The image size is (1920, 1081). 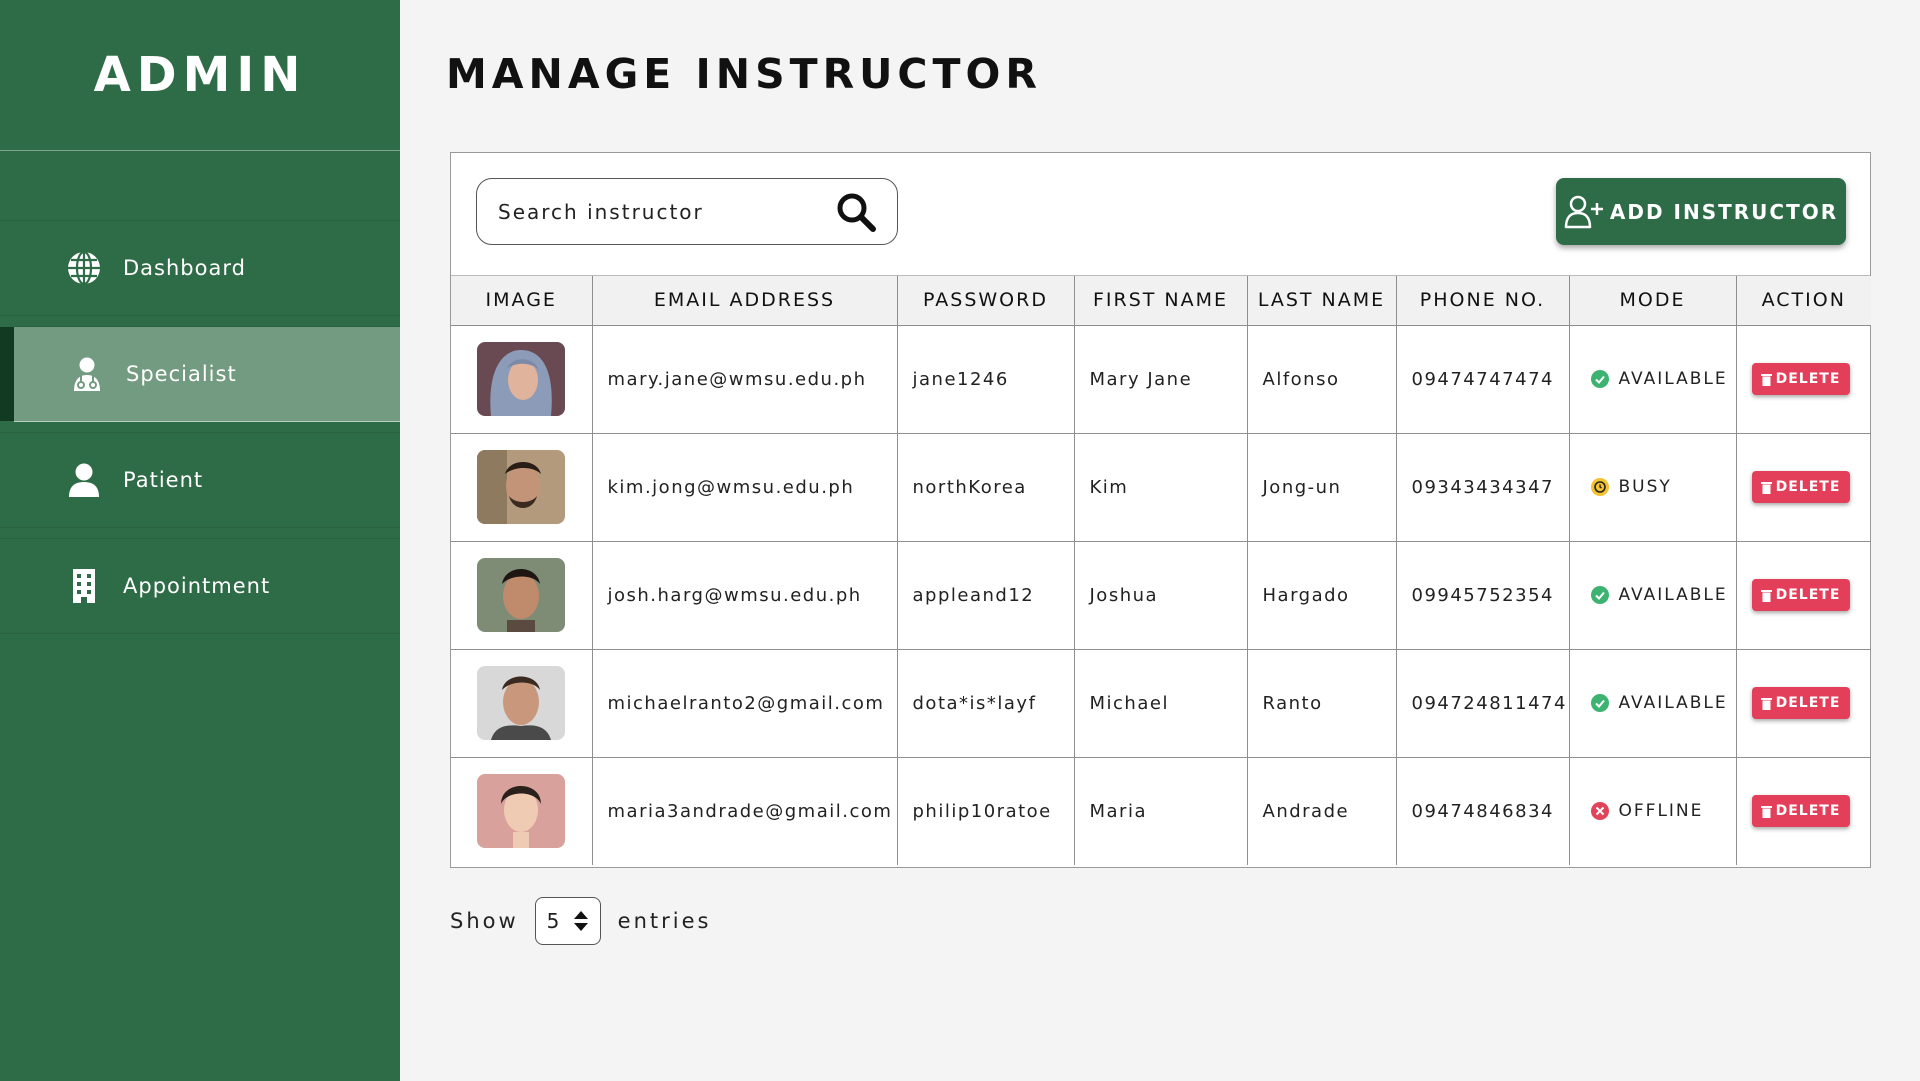 I want to click on status-badge: OFFLINE, so click(x=1660, y=811).